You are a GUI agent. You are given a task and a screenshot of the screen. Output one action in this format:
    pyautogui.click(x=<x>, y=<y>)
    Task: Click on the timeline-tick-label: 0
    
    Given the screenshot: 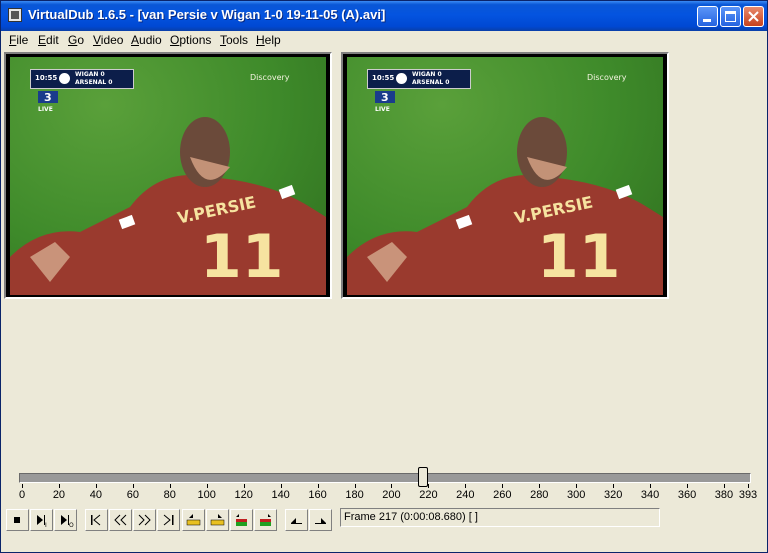 What is the action you would take?
    pyautogui.click(x=22, y=495)
    